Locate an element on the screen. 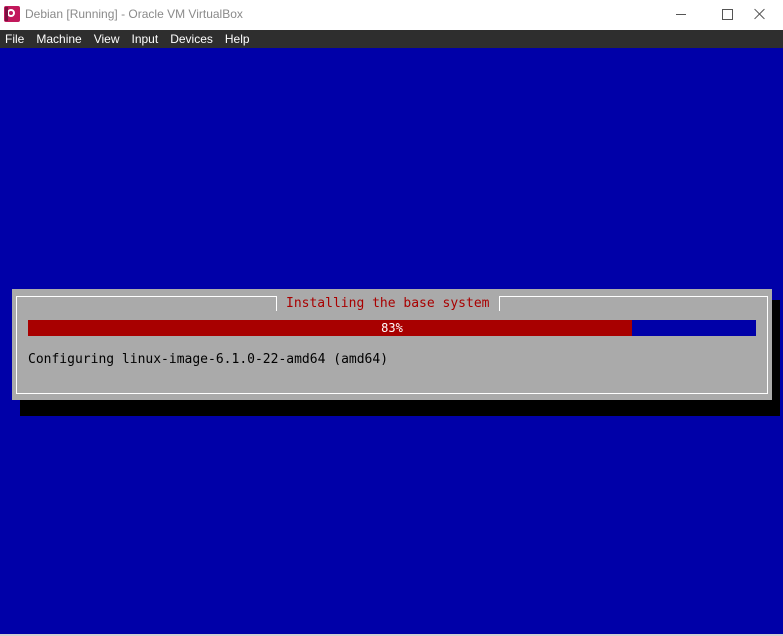  virtualbox-icon is located at coordinates (12, 14).